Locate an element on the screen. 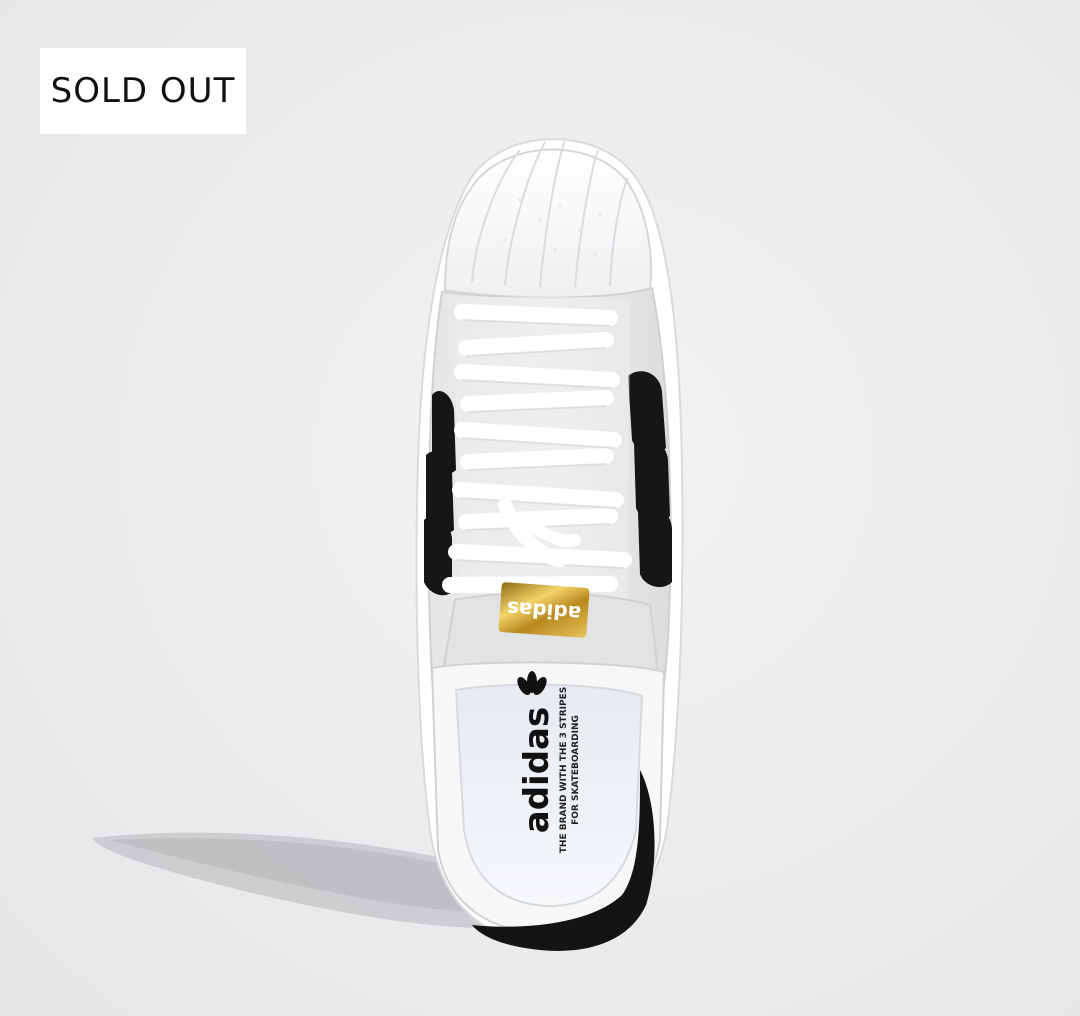 This screenshot has height=1016, width=1080. insole-brand-text: adidas is located at coordinates (537, 770).